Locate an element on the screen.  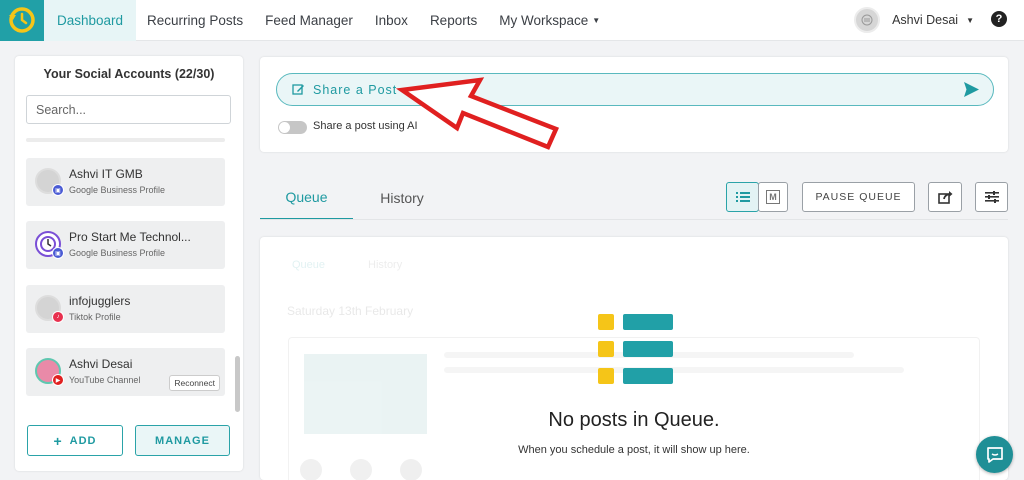
preview-date: Saturday 13th February is located at coordinates (350, 311).